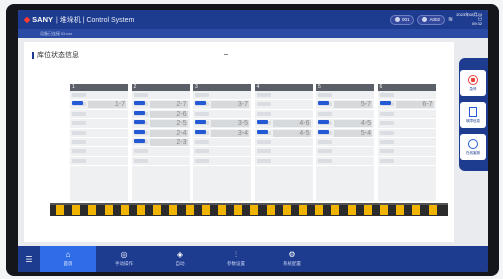 The height and width of the screenshot is (279, 503). What do you see at coordinates (397, 19) in the screenshot?
I see `status-dot-icon` at bounding box center [397, 19].